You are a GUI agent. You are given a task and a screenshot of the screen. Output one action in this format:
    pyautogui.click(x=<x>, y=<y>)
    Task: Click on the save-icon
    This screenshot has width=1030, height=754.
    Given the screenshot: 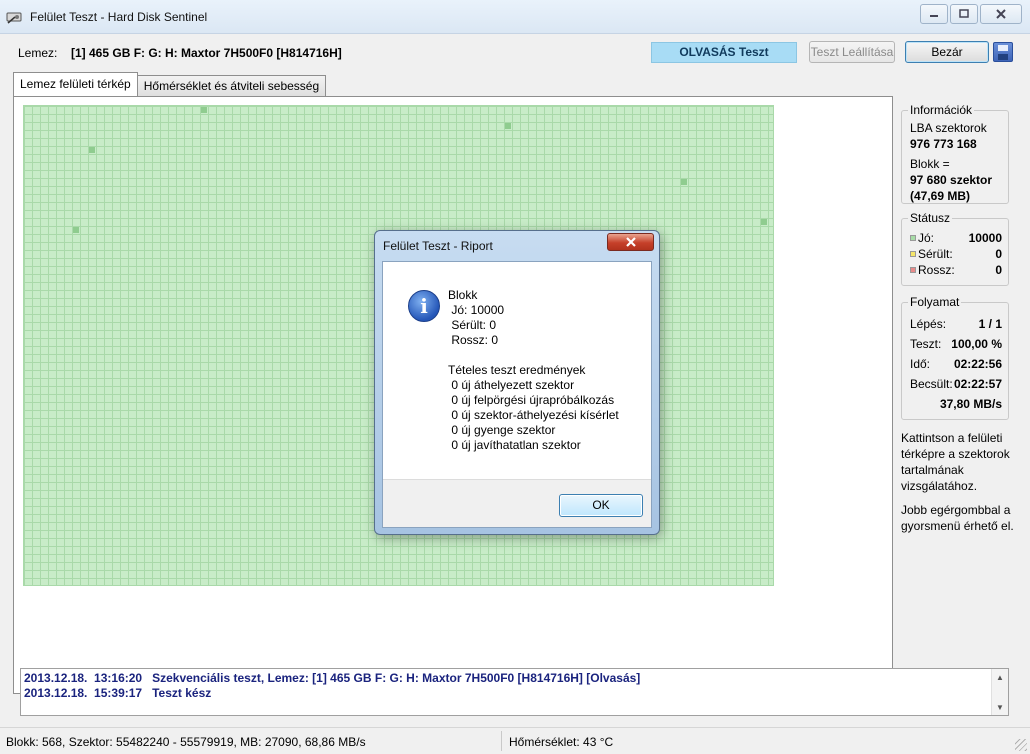 What is the action you would take?
    pyautogui.click(x=1003, y=52)
    